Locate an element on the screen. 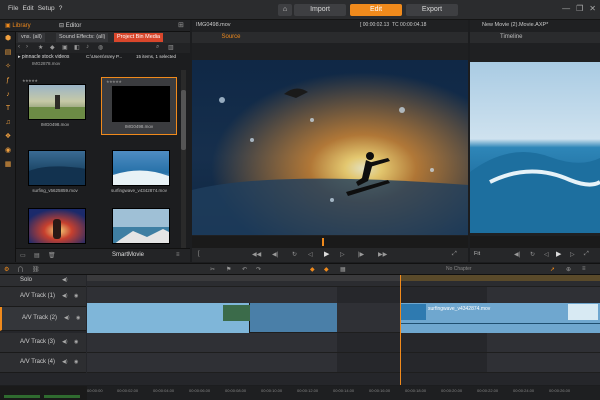 The width and height of the screenshot is (600, 400). menu-setup: Setup is located at coordinates (46, 8).